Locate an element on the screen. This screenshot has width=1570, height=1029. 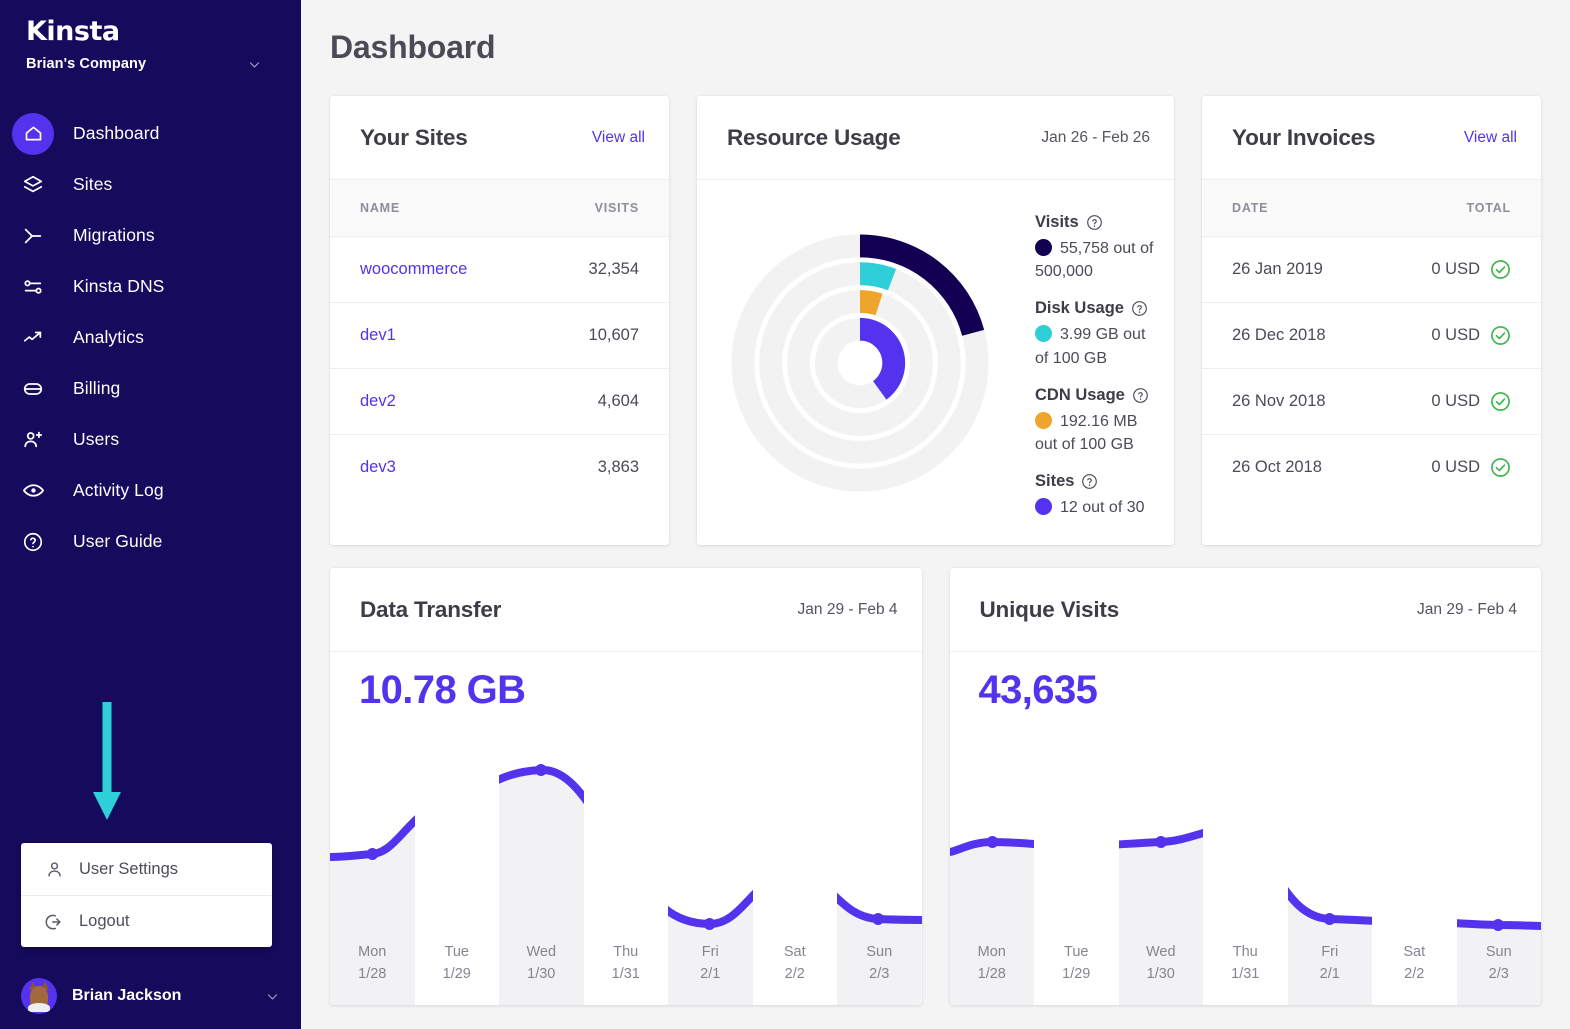
axis-date: 2/2 is located at coordinates (794, 973).